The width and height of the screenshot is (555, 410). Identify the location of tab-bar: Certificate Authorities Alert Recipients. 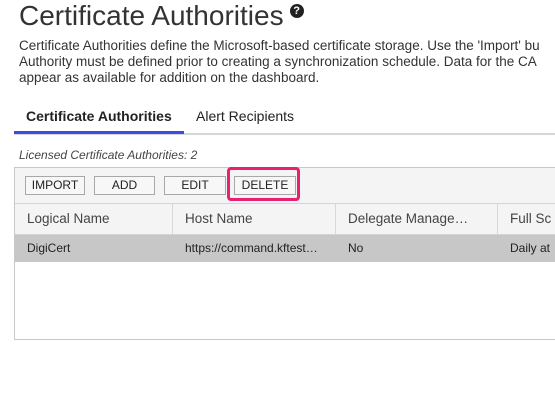
(284, 116).